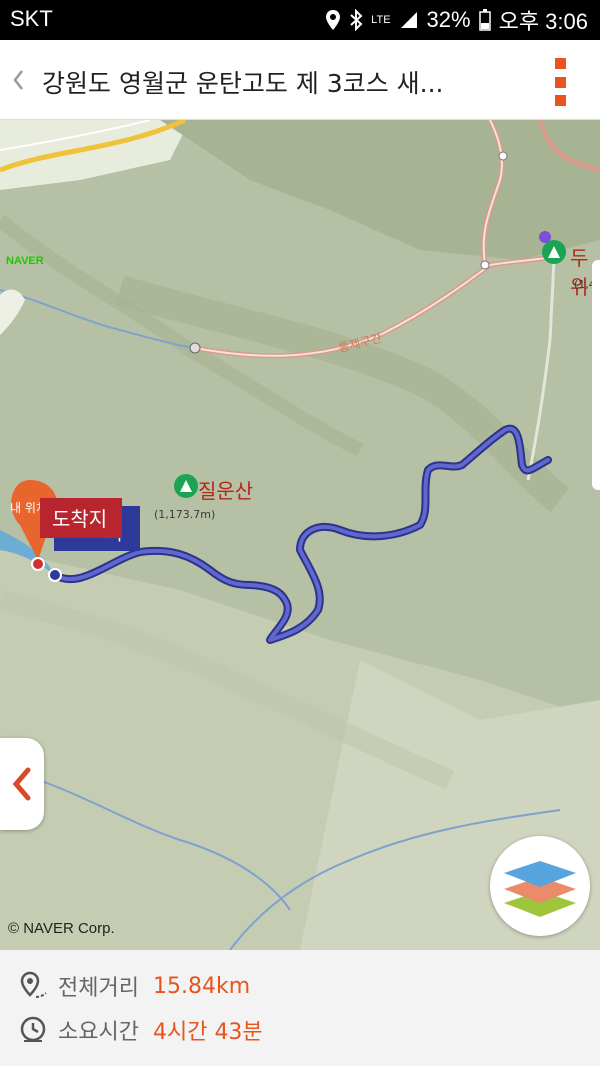 Image resolution: width=600 pixels, height=1066 pixels. Describe the element at coordinates (25, 261) in the screenshot. I see `naver-logo: NAVER` at that location.